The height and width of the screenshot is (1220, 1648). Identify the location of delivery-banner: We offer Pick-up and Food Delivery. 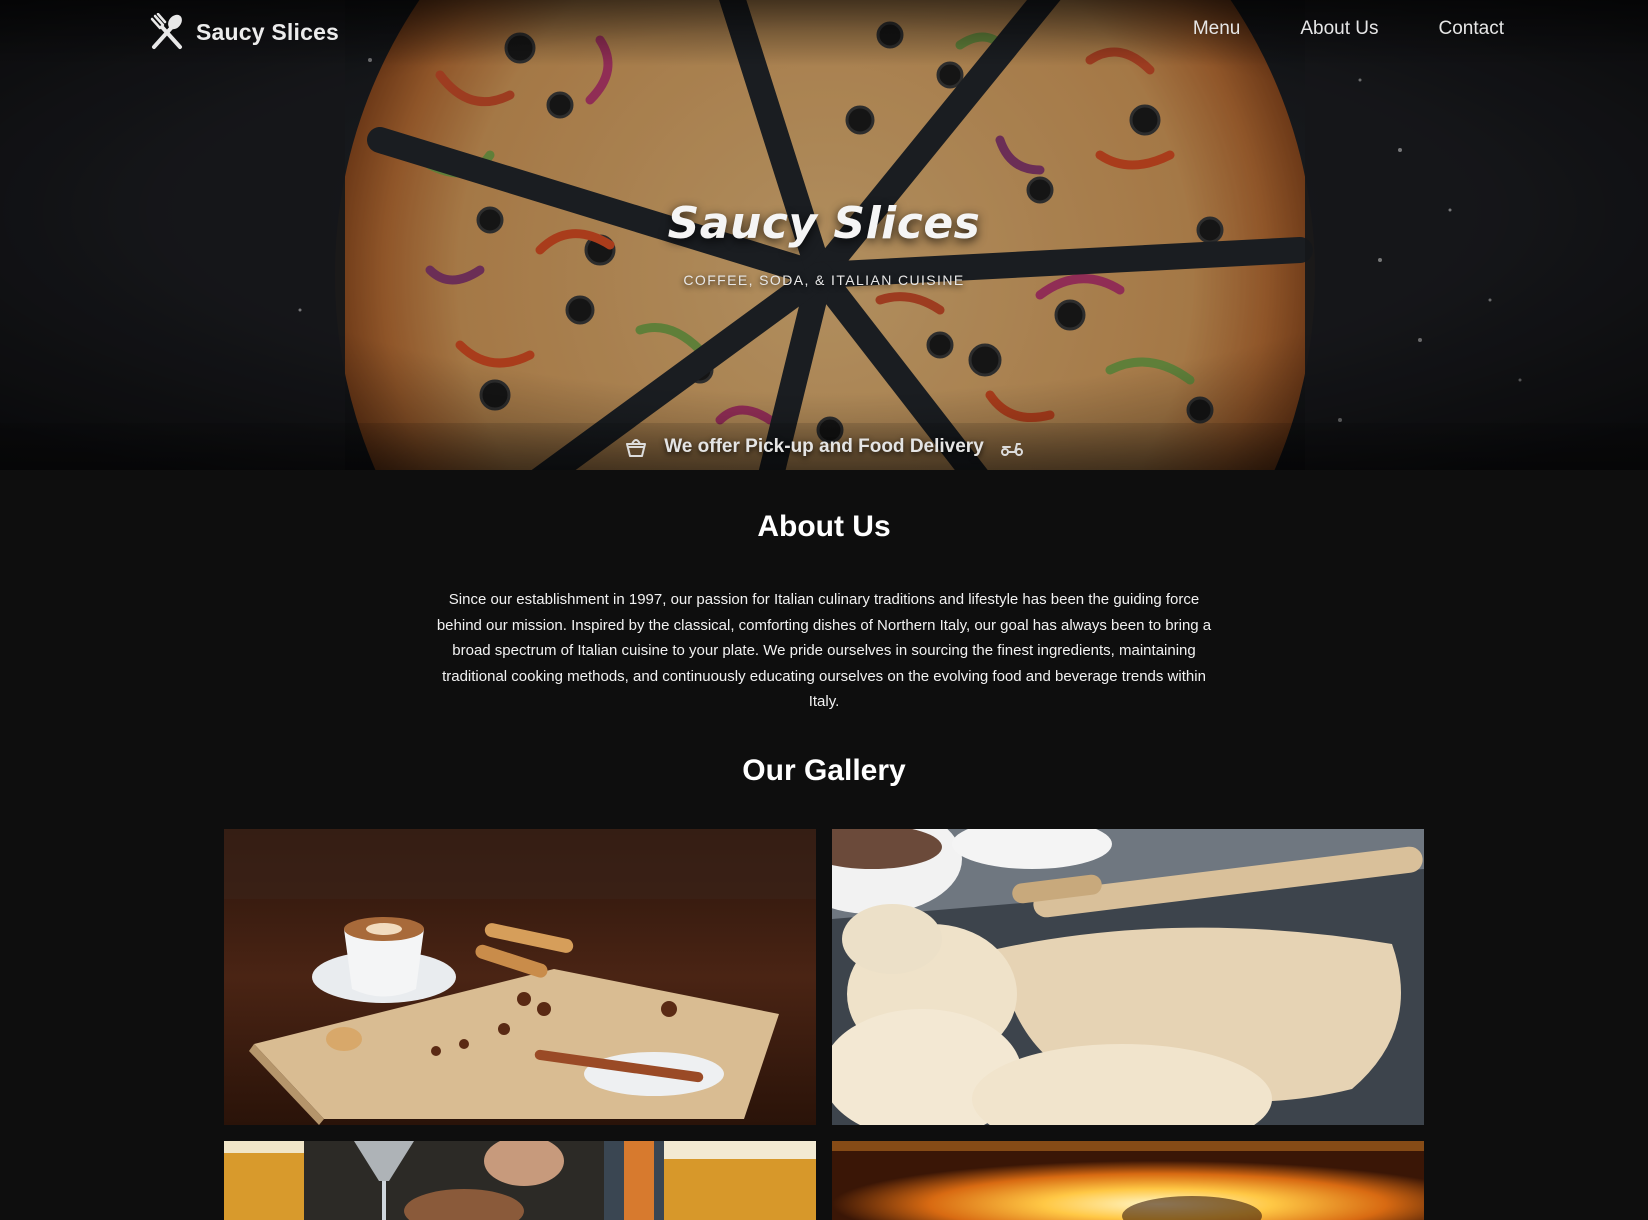
(824, 446).